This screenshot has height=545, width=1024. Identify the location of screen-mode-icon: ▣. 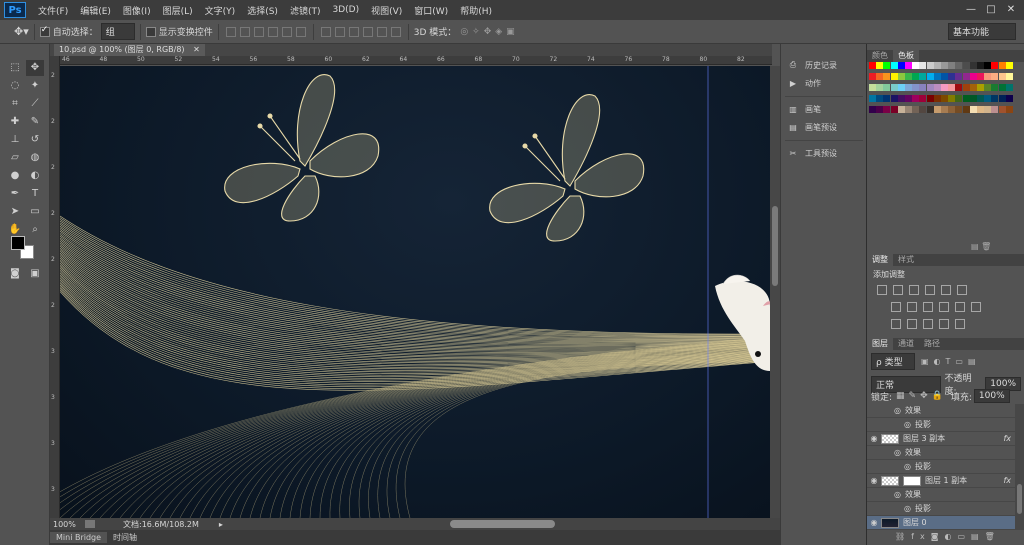
(35, 274).